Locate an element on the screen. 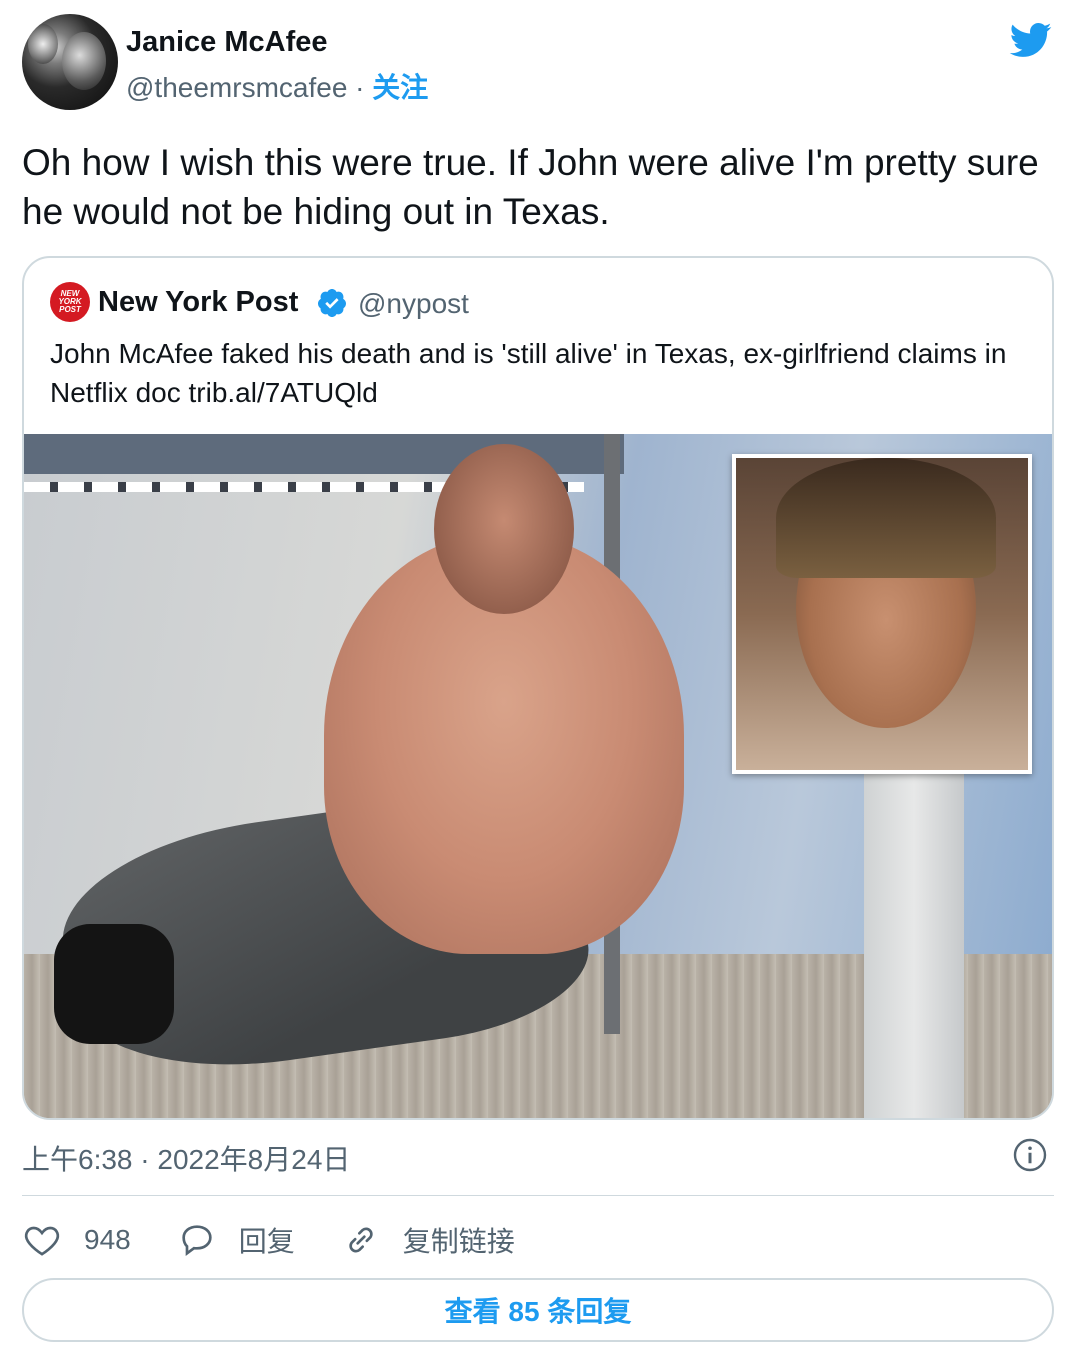 The width and height of the screenshot is (1076, 1366). speech-bubble-icon is located at coordinates (197, 1240).